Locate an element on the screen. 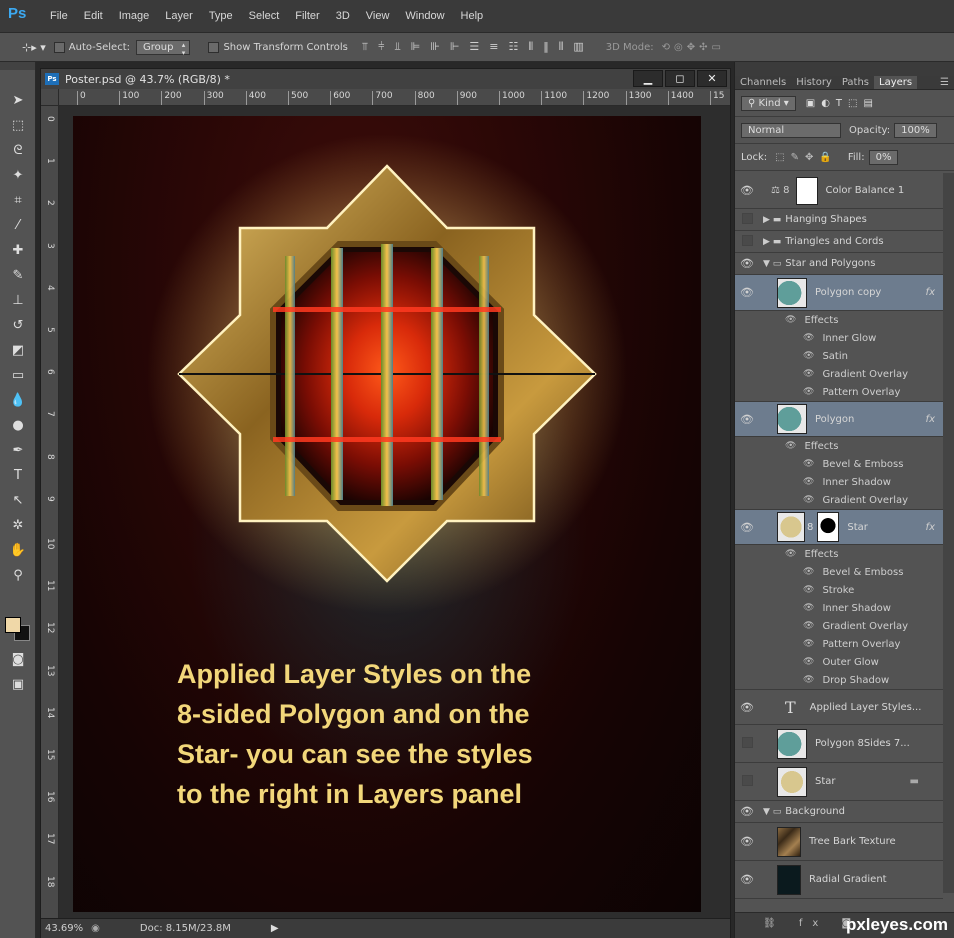 Image resolution: width=954 pixels, height=938 pixels. align-left-icon: ⊫ is located at coordinates (416, 47).